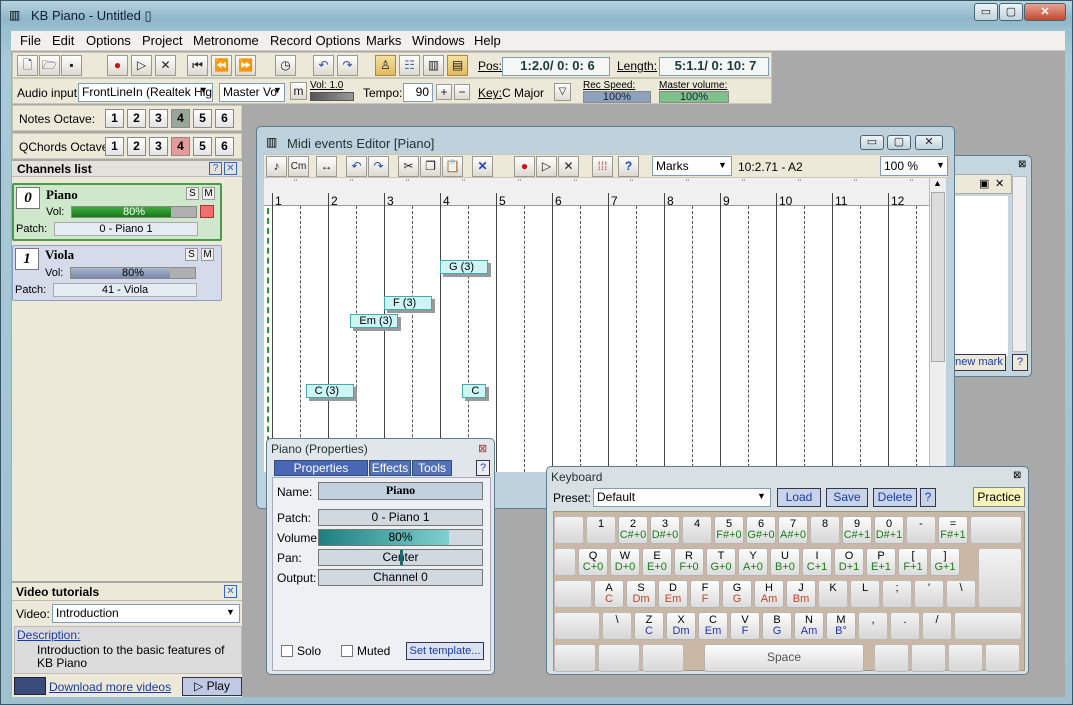  I want to click on metronome-clock-icon: ◷, so click(285, 65).